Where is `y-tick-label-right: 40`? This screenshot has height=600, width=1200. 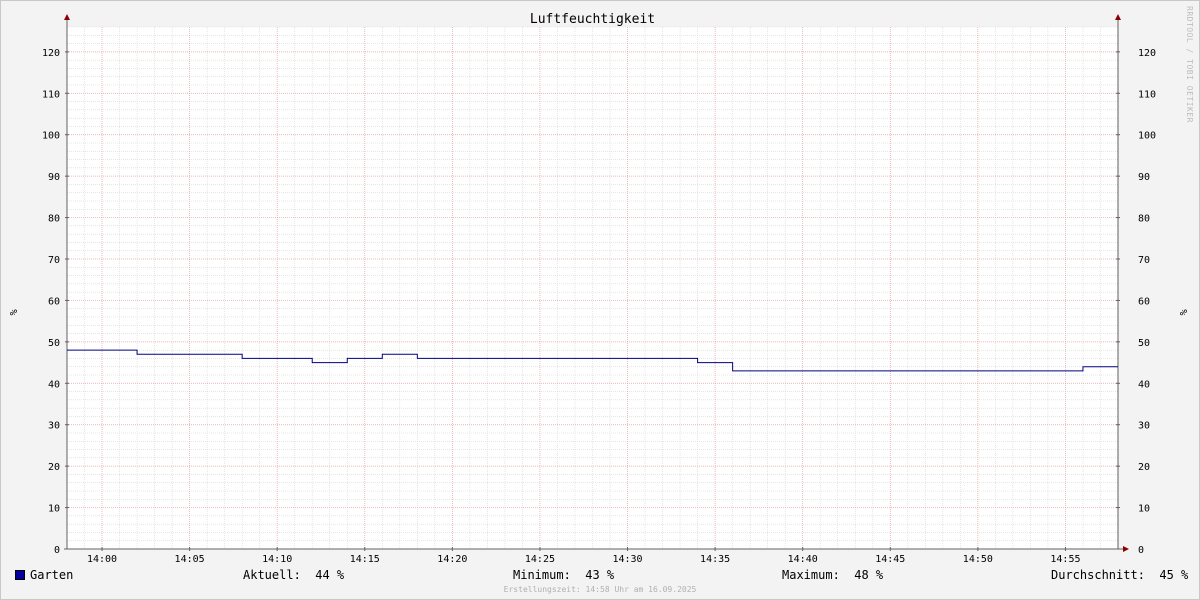 y-tick-label-right: 40 is located at coordinates (1144, 384).